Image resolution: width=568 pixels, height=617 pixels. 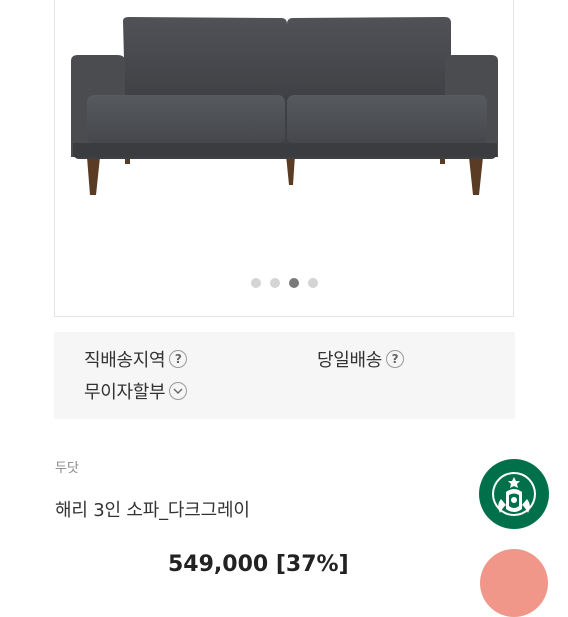 What do you see at coordinates (293, 283) in the screenshot?
I see `gallery-dot-active` at bounding box center [293, 283].